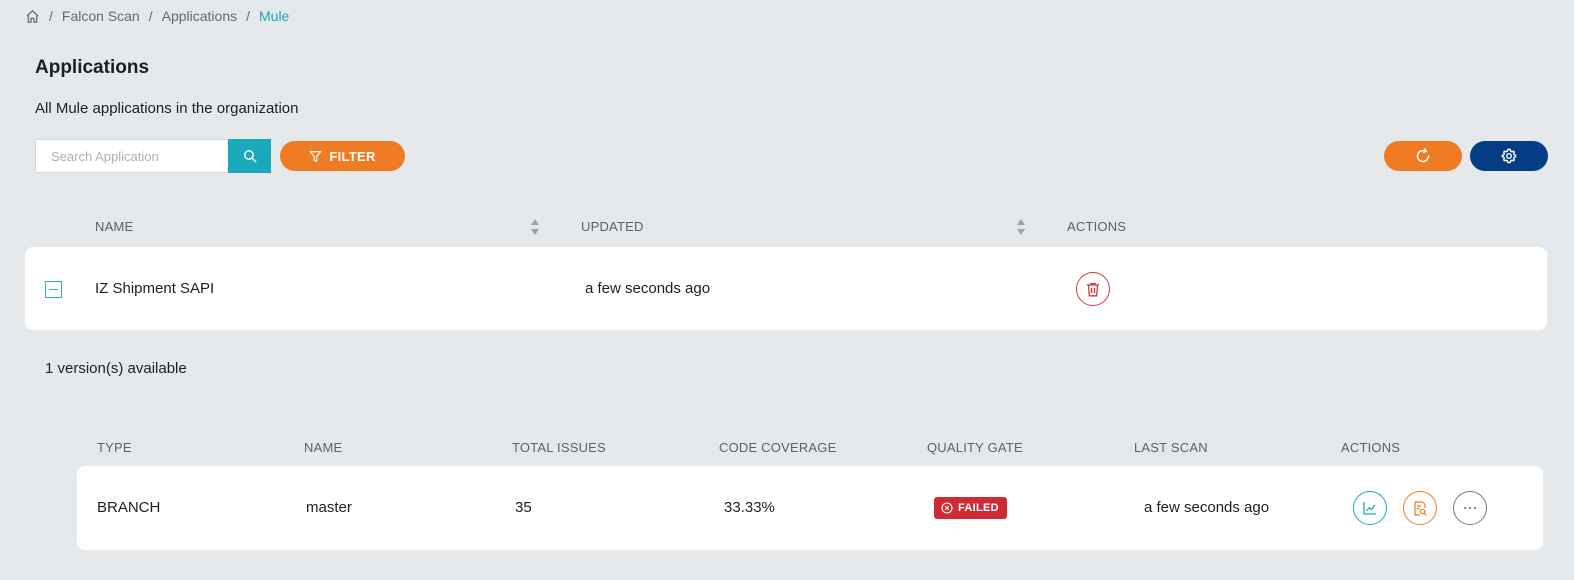 The width and height of the screenshot is (1574, 580). I want to click on collapse-toggle, so click(53, 289).